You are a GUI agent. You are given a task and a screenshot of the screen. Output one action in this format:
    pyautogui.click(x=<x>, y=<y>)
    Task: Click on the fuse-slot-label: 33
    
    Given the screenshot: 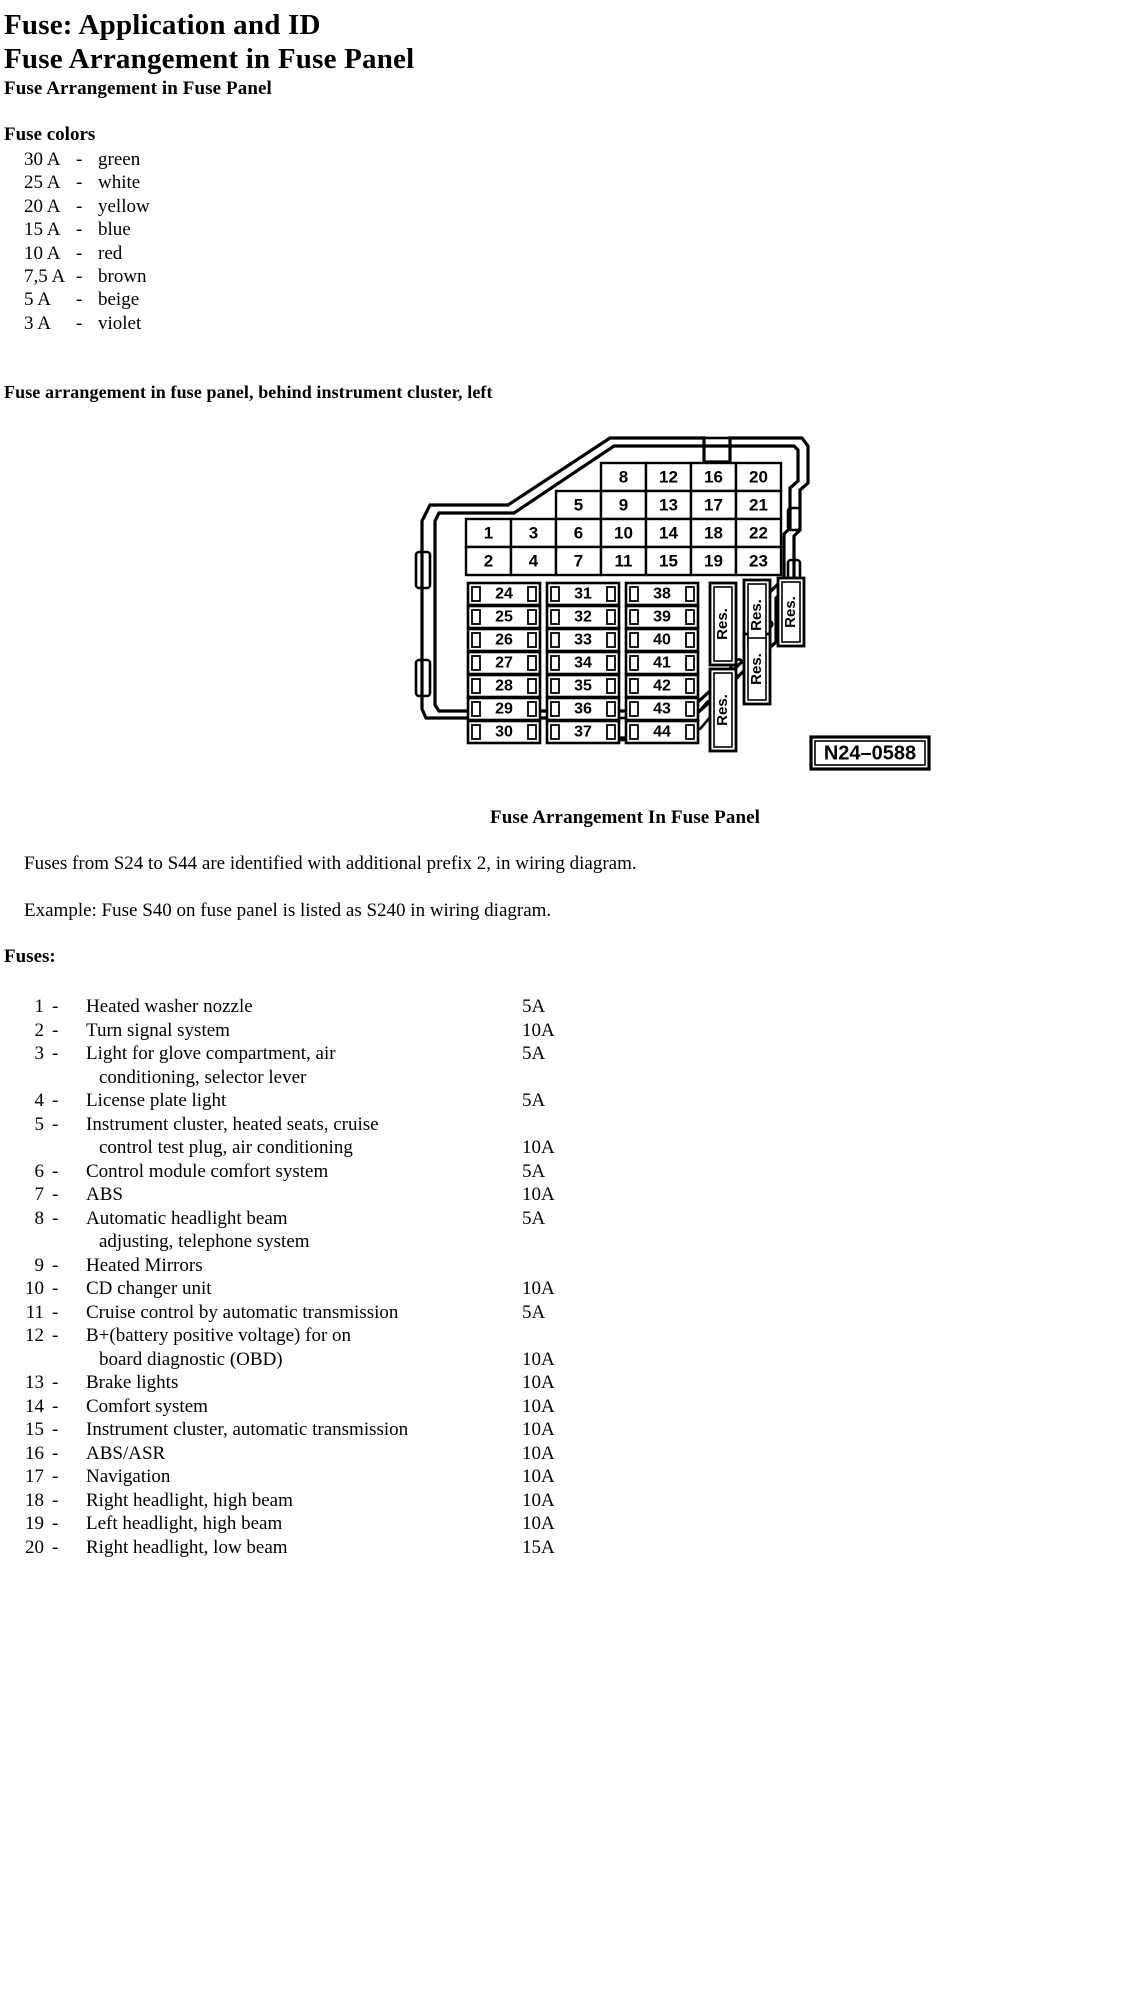 What is the action you would take?
    pyautogui.click(x=583, y=640)
    